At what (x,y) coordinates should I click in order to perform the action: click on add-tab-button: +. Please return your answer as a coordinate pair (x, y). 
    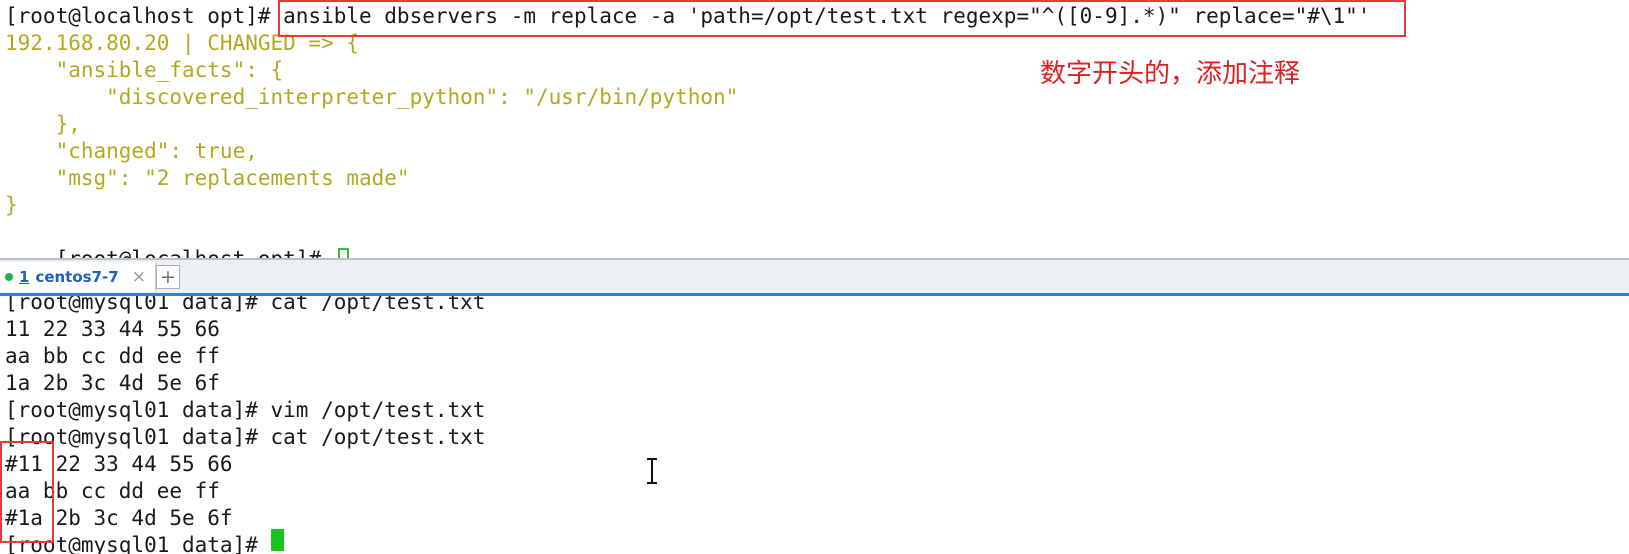
    Looking at the image, I should click on (168, 277).